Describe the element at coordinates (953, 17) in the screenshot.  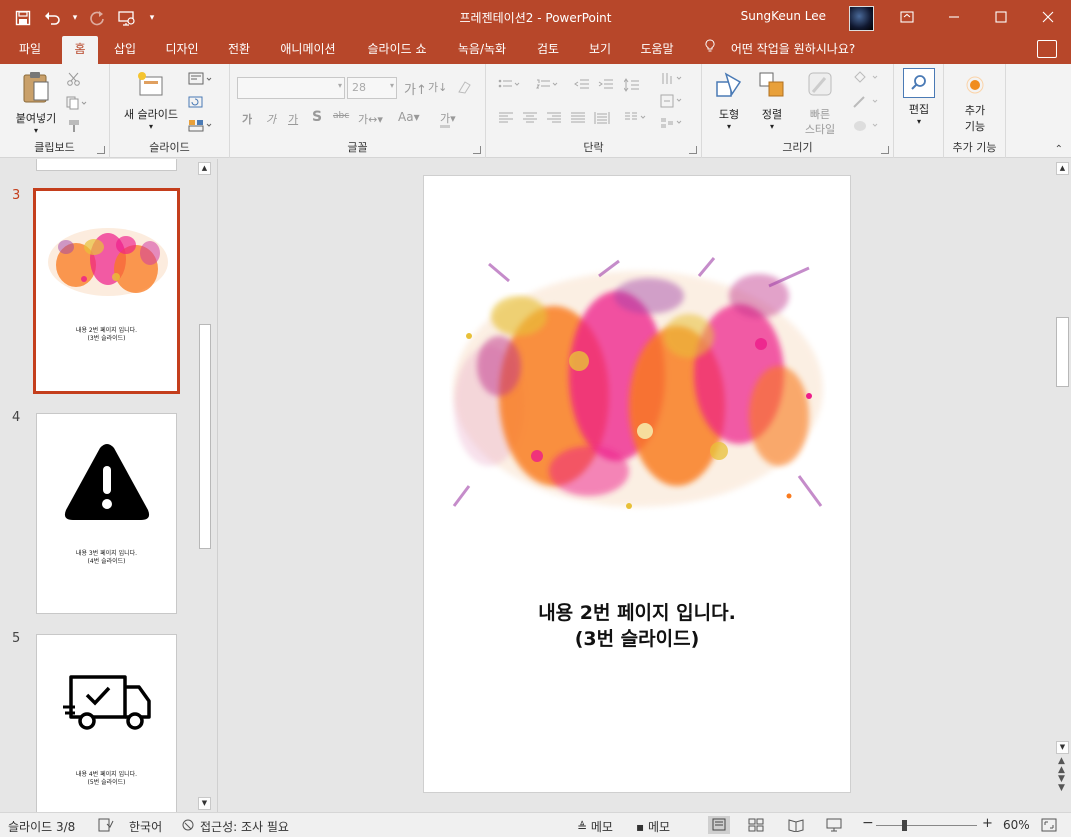
I see `minimize-icon` at that location.